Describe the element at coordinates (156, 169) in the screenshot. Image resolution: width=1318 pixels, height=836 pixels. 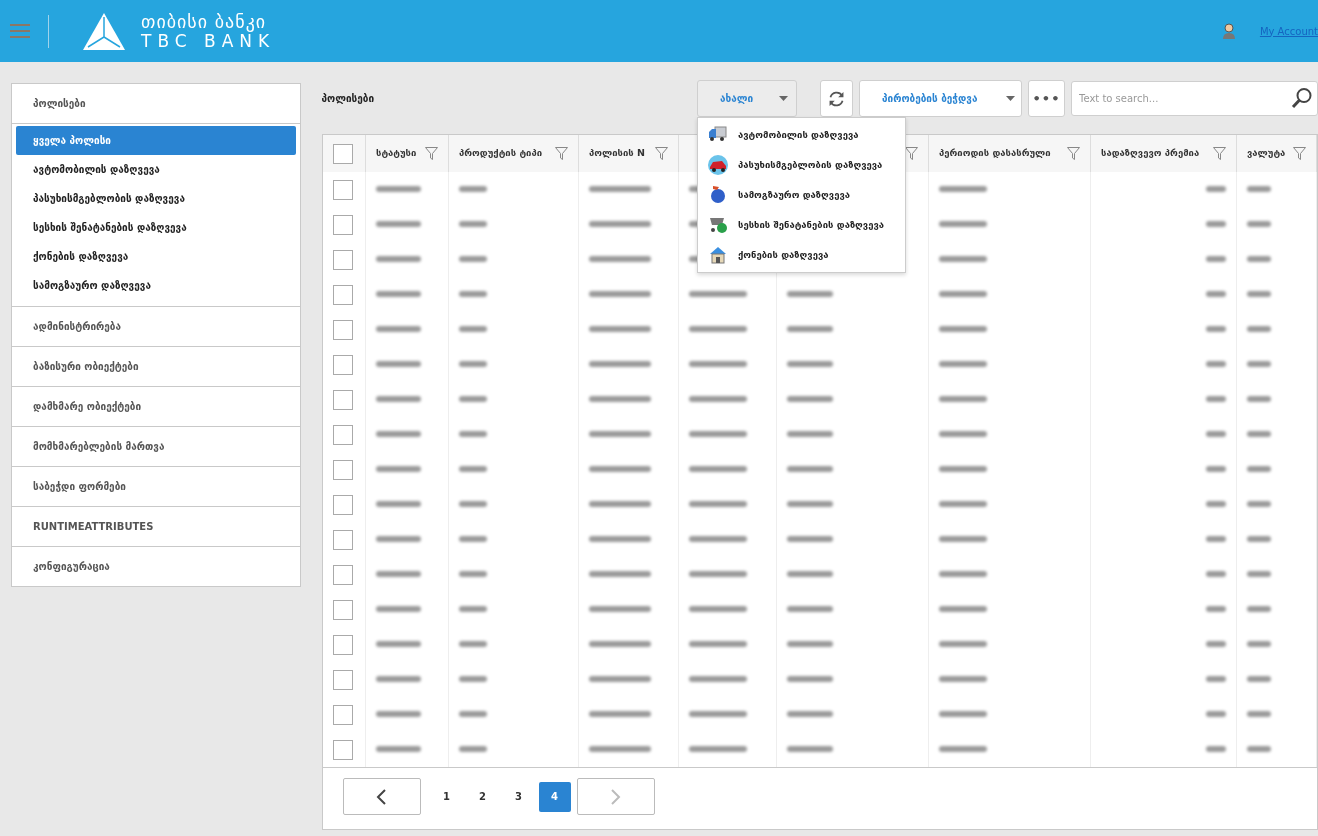
I see `sidebar-item: ავტომობილის დაზღვევა` at that location.